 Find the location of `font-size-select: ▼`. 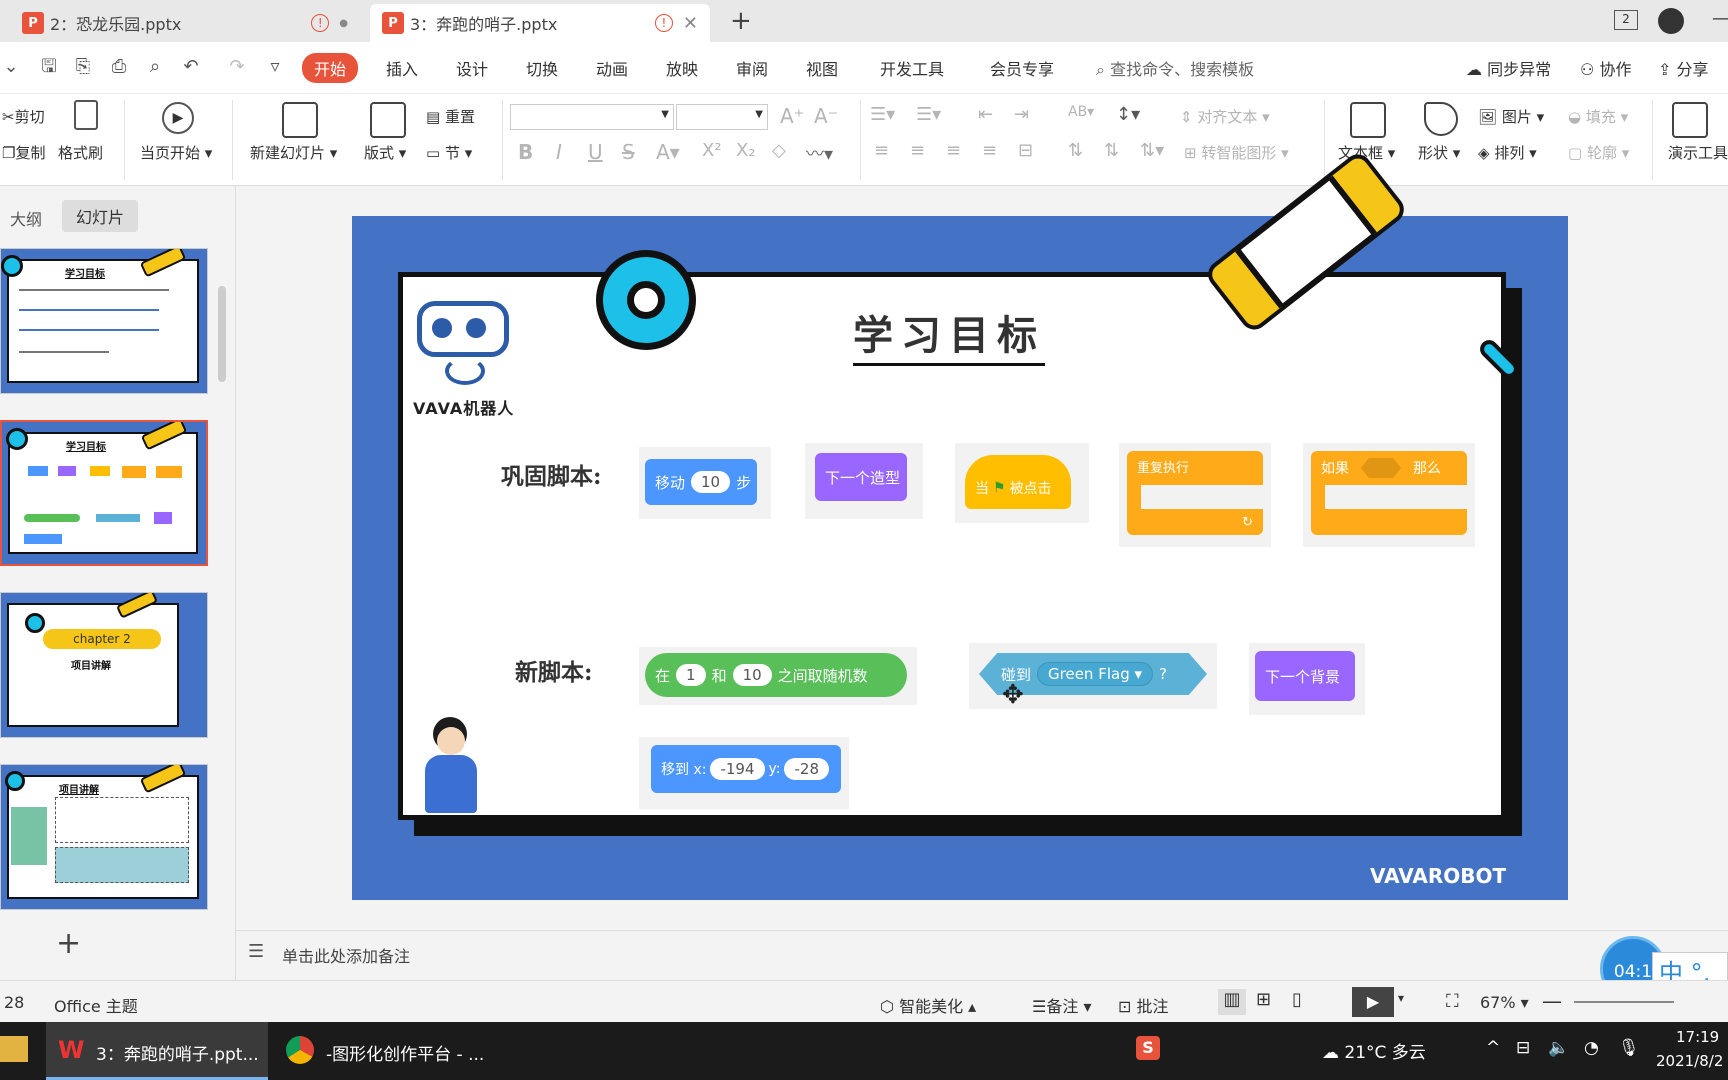

font-size-select: ▼ is located at coordinates (722, 117).